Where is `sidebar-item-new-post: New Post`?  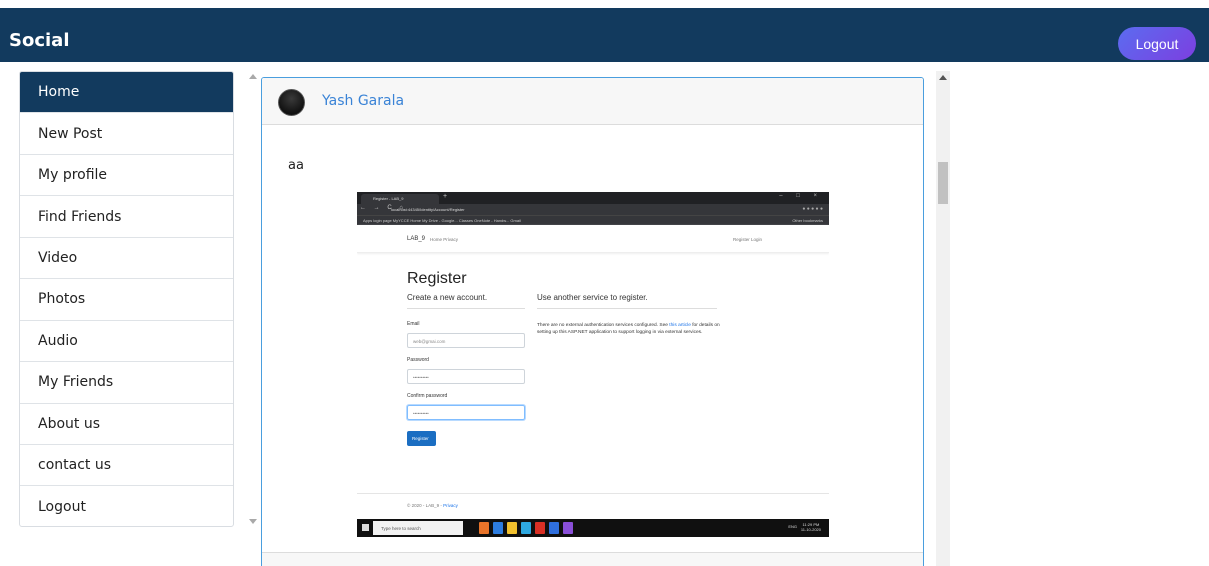 sidebar-item-new-post: New Post is located at coordinates (126, 134).